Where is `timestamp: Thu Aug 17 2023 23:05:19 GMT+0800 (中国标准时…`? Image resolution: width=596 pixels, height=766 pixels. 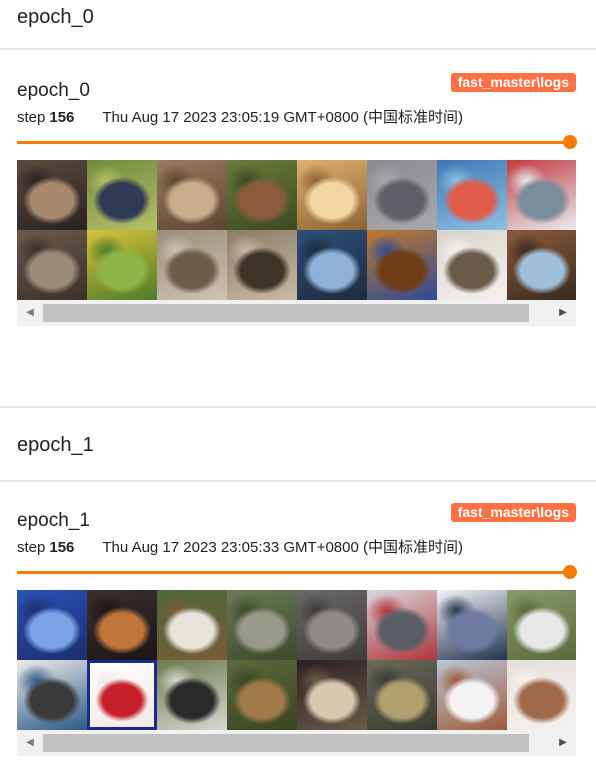
timestamp: Thu Aug 17 2023 23:05:19 GMT+0800 (中国标准时… is located at coordinates (282, 117).